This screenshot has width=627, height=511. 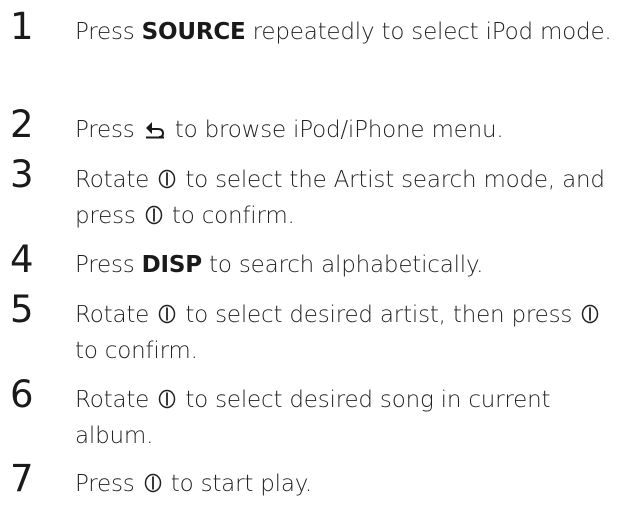 I want to click on step-text: Press to browse iPod/iPhone menu., so click(x=345, y=130).